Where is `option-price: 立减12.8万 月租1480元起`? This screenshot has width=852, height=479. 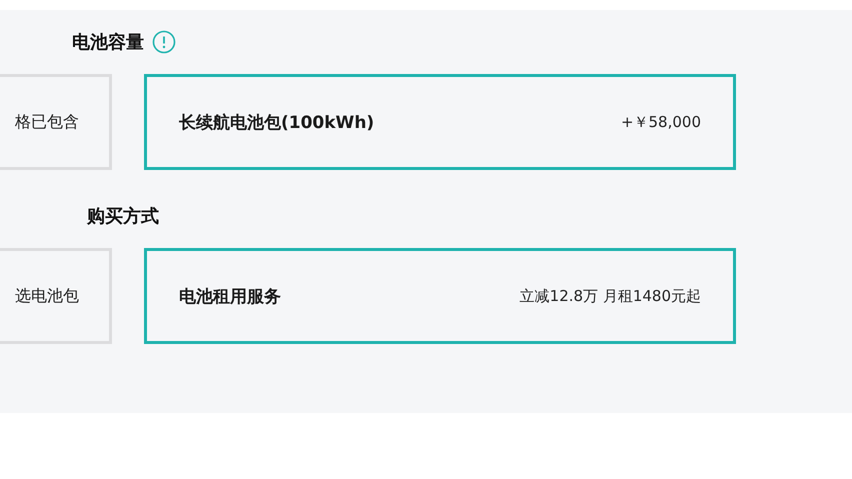 option-price: 立减12.8万 月租1480元起 is located at coordinates (610, 296).